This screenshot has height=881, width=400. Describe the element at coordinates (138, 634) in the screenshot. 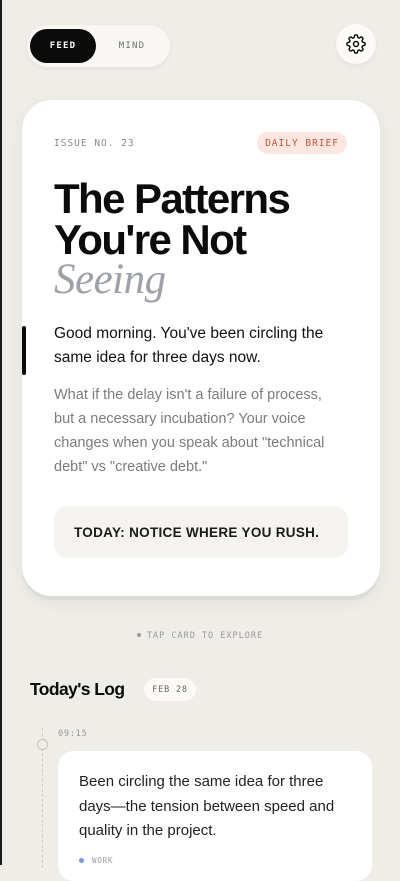

I see `hint-dot-icon` at that location.